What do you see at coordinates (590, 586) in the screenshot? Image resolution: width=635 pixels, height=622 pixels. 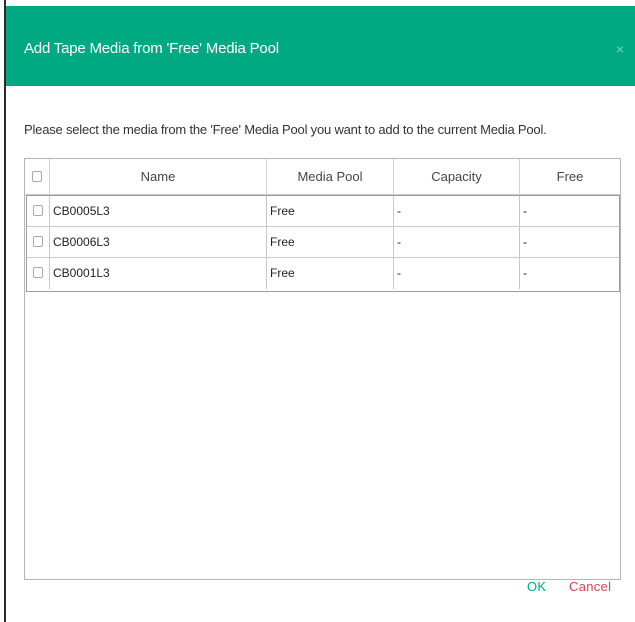 I see `cancel-button: Cancel` at bounding box center [590, 586].